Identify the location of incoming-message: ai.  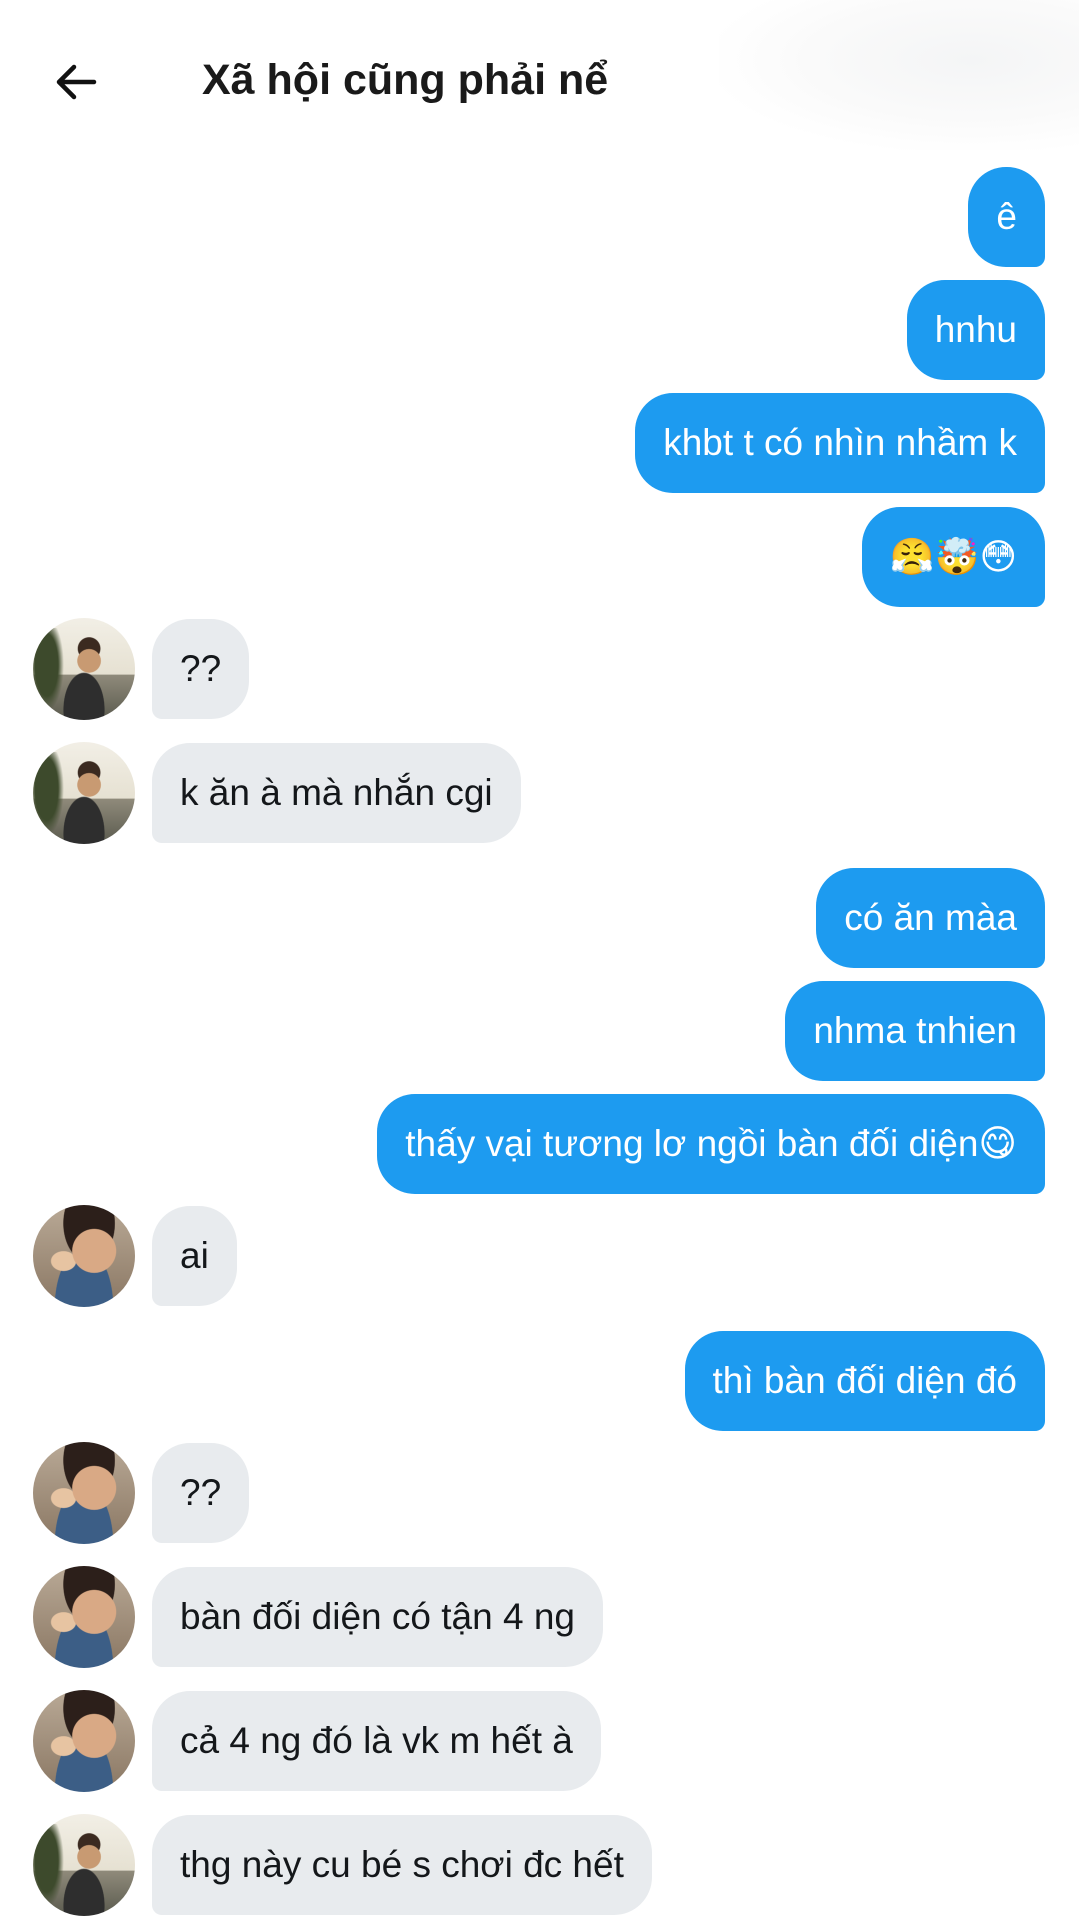
(194, 1256).